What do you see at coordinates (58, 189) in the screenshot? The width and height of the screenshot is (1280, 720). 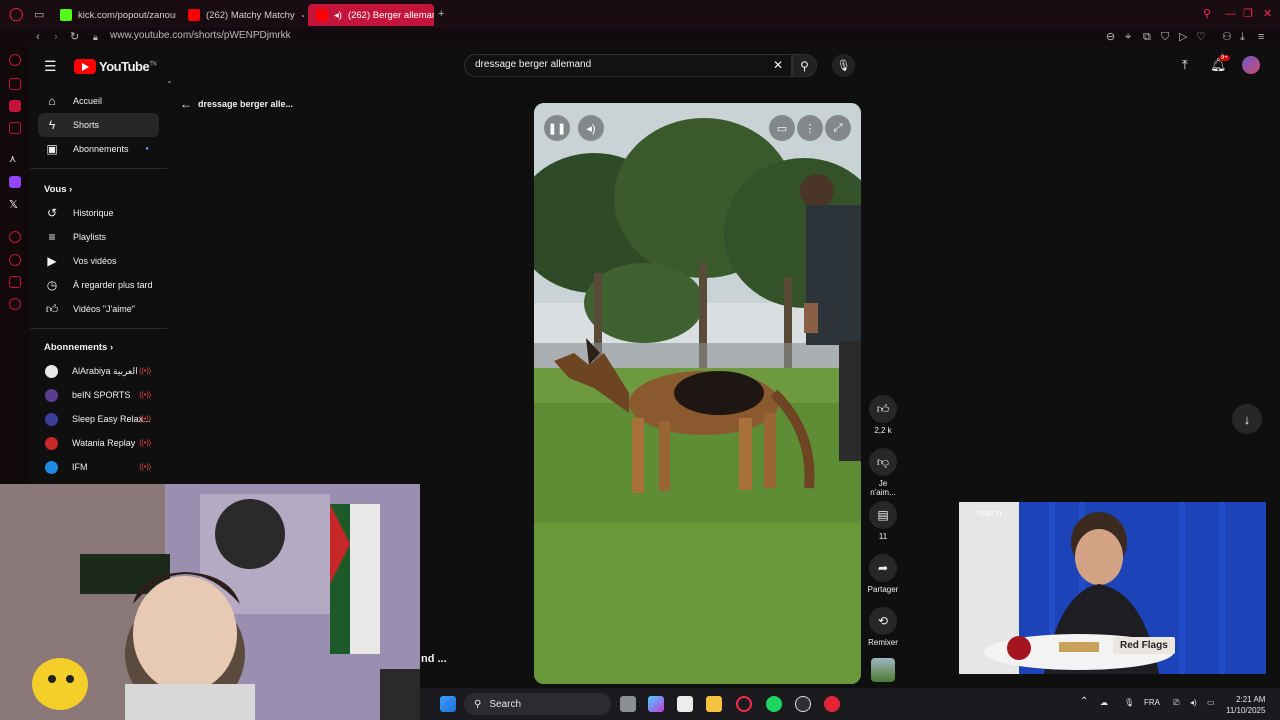 I see `you-section-title: Vous ›` at bounding box center [58, 189].